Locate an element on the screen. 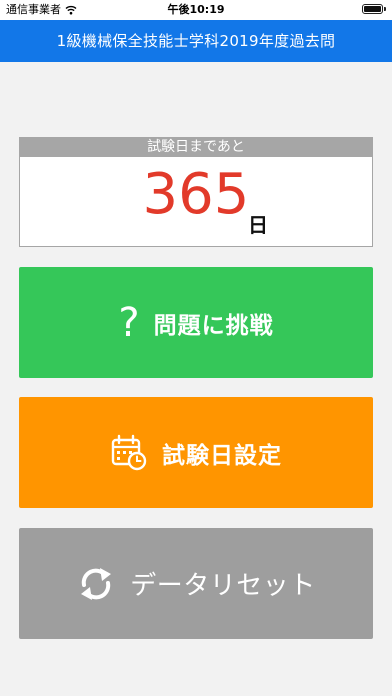 The height and width of the screenshot is (696, 392). reset-button: データリセット is located at coordinates (196, 583).